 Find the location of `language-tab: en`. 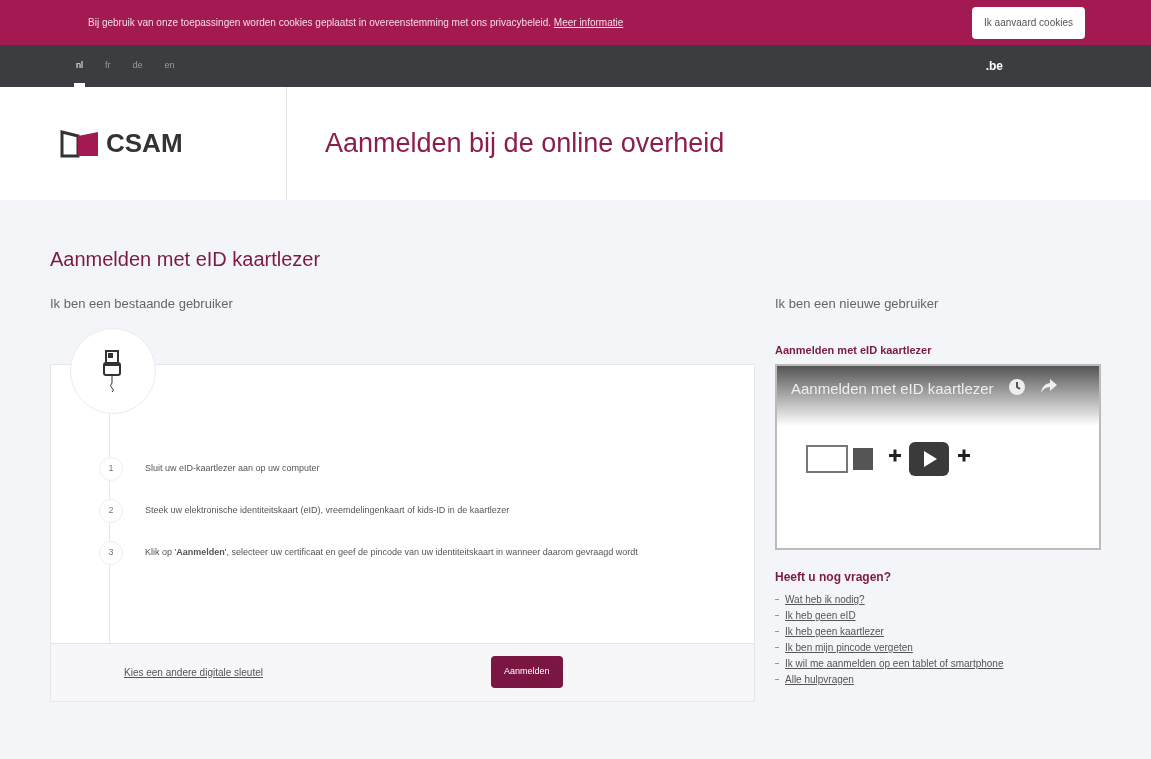

language-tab: en is located at coordinates (169, 66).